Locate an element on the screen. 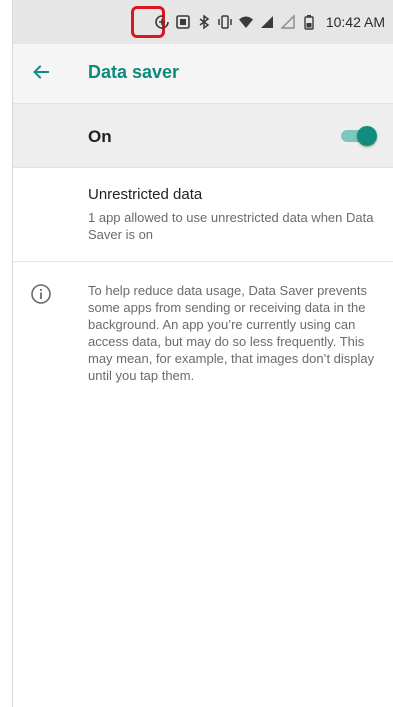 This screenshot has height=707, width=393. status-bar: 10:42 AM is located at coordinates (203, 22).